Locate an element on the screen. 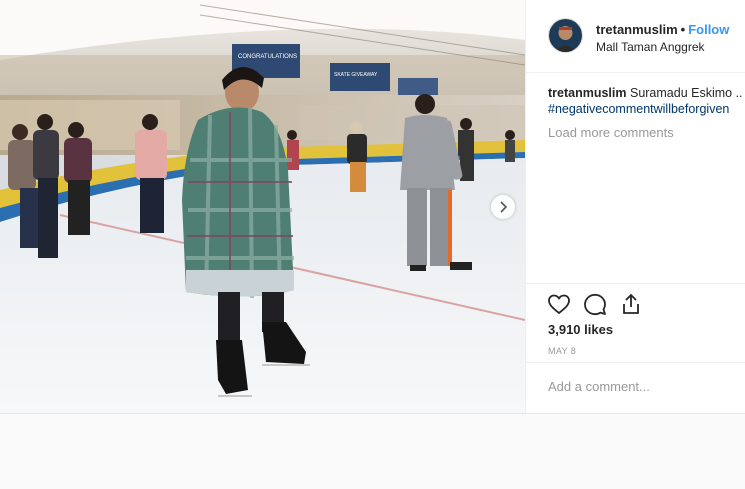 Image resolution: width=745 pixels, height=489 pixels. likes-count: 3,910 likes is located at coordinates (580, 329).